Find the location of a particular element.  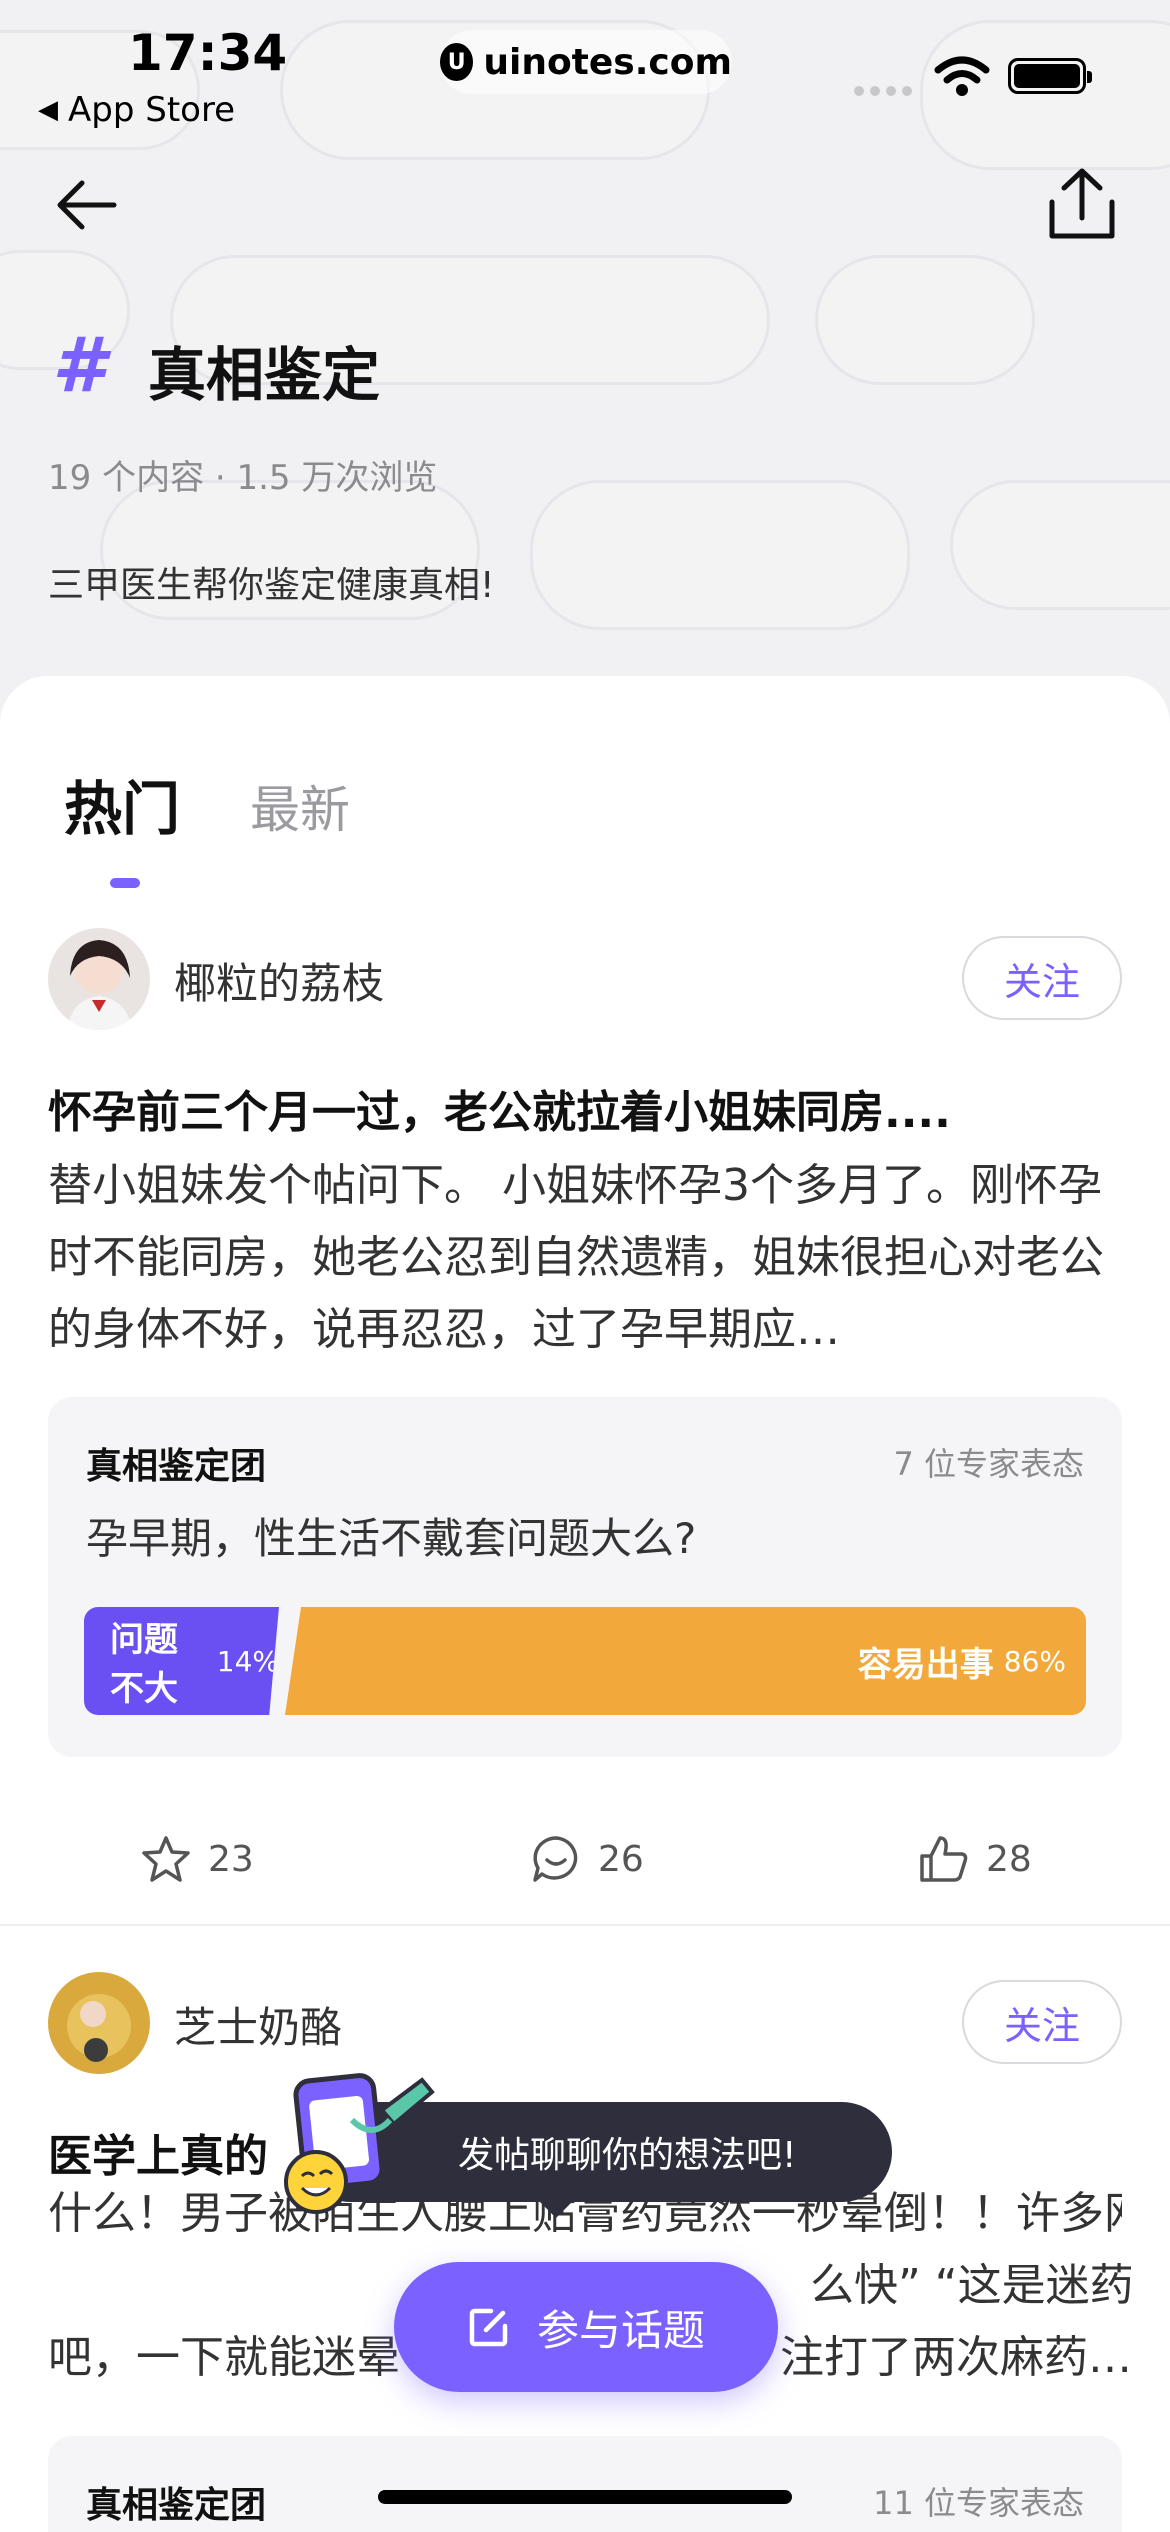

edit-icon is located at coordinates (488, 2327).